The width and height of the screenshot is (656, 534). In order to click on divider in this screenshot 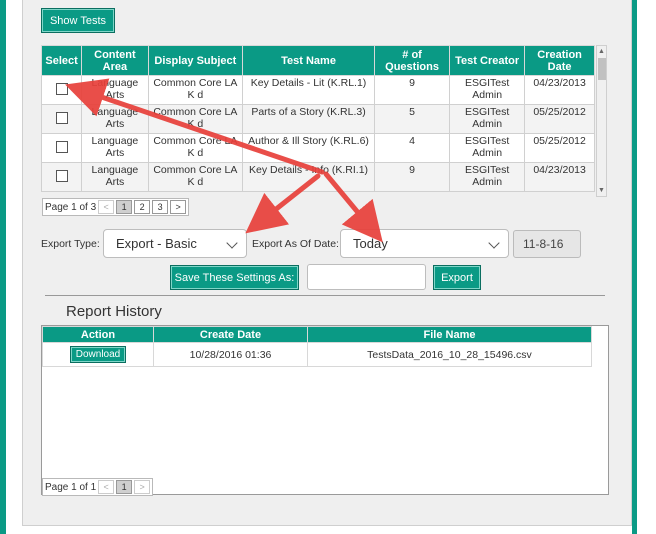, I will do `click(325, 295)`.